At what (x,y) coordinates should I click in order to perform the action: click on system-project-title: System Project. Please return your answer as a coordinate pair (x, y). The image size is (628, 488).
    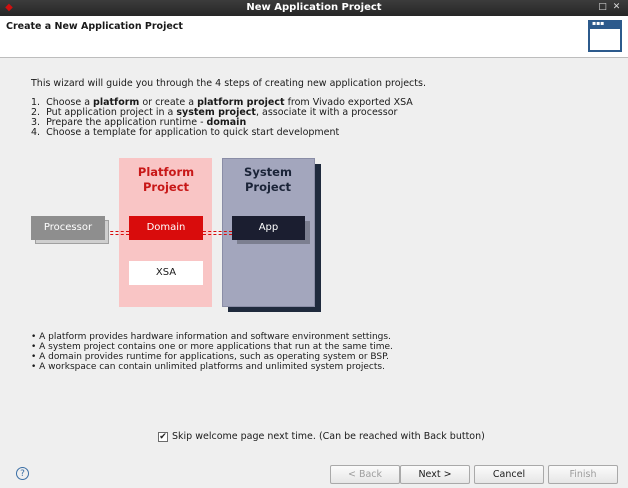
    Looking at the image, I should click on (268, 179).